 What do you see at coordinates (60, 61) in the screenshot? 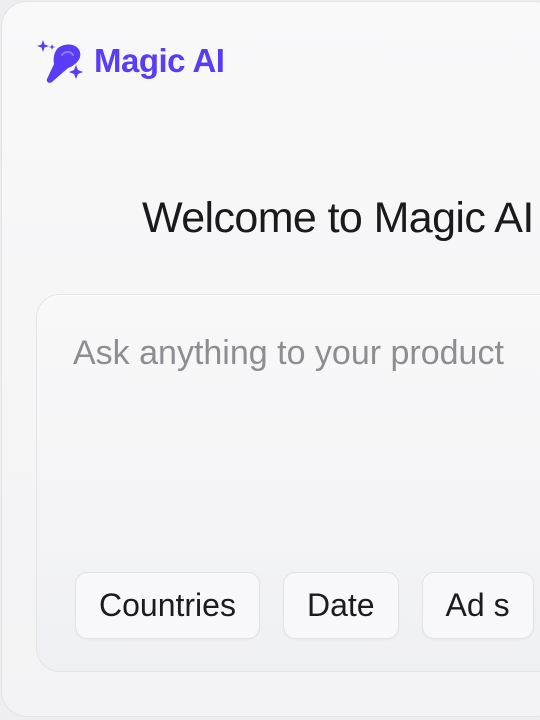
I see `sparkle-comet-icon` at bounding box center [60, 61].